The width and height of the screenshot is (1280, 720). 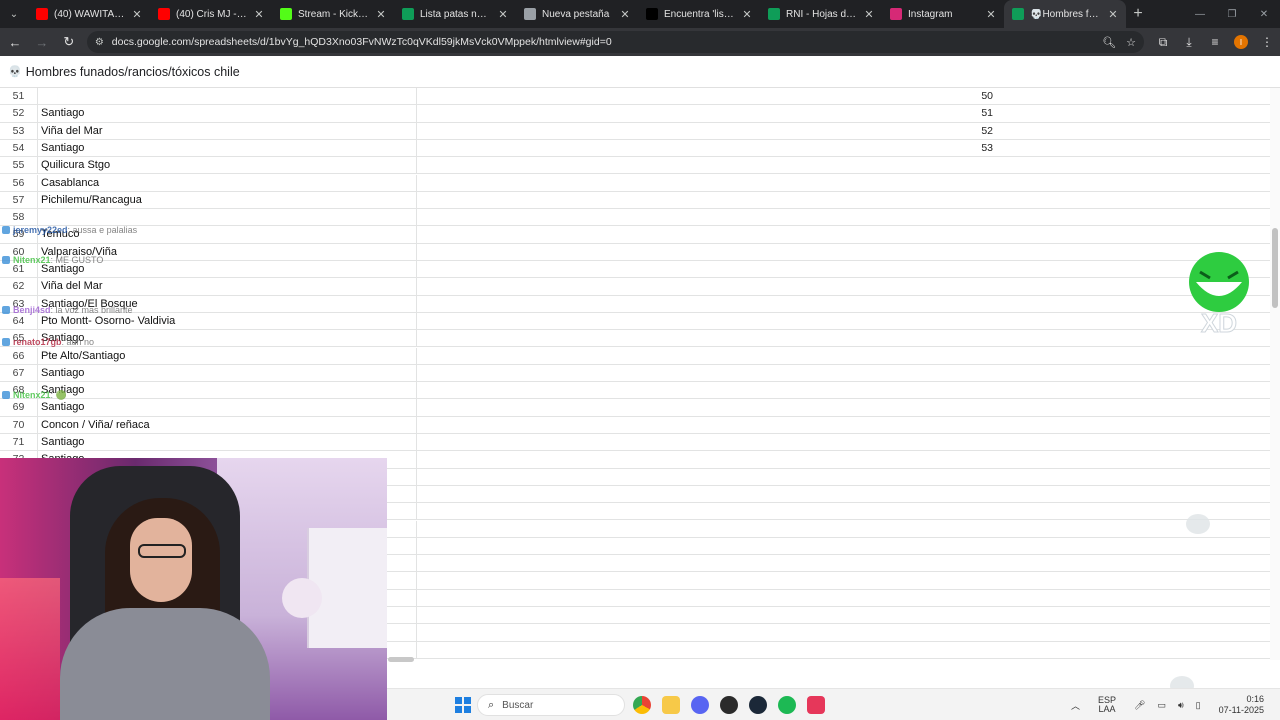 What do you see at coordinates (699, 14) in the screenshot?
I see `browser-tab: Encuentra 'lista infiel ✕` at bounding box center [699, 14].